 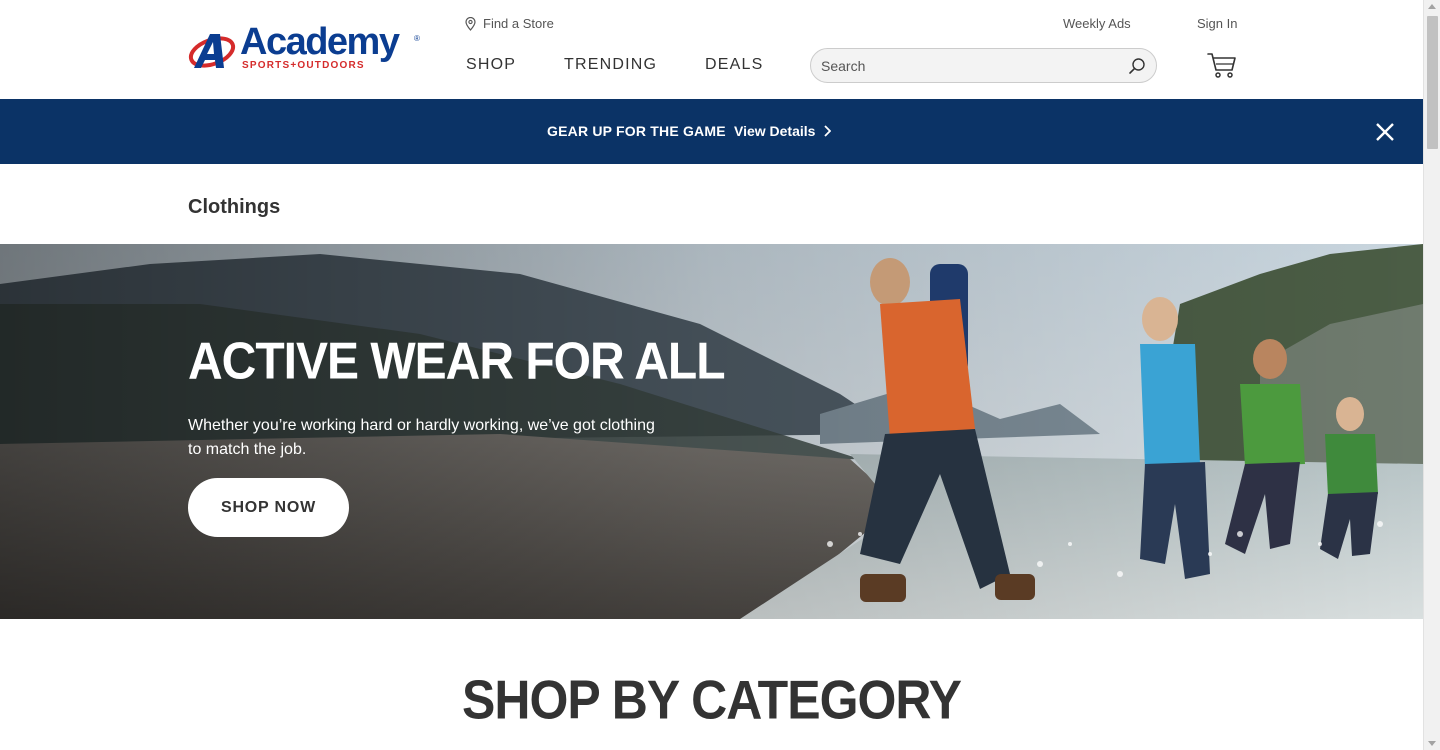 I want to click on nav-deals: DEALS, so click(x=734, y=65).